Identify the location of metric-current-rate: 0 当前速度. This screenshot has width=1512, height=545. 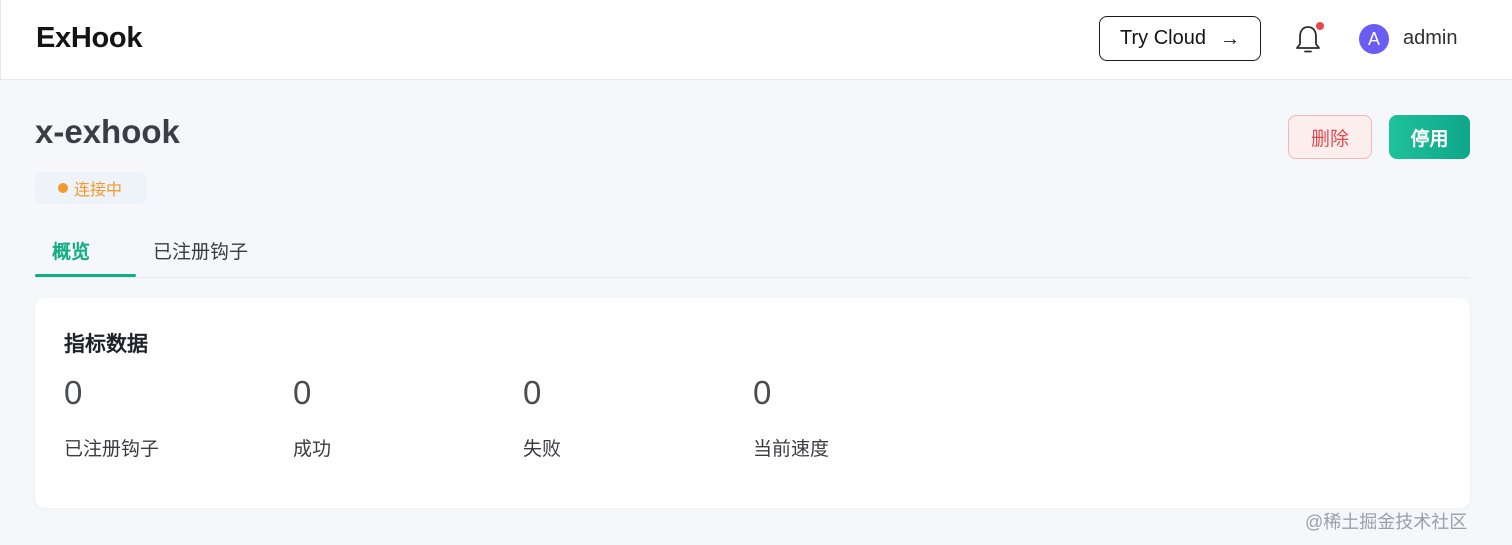
(791, 417).